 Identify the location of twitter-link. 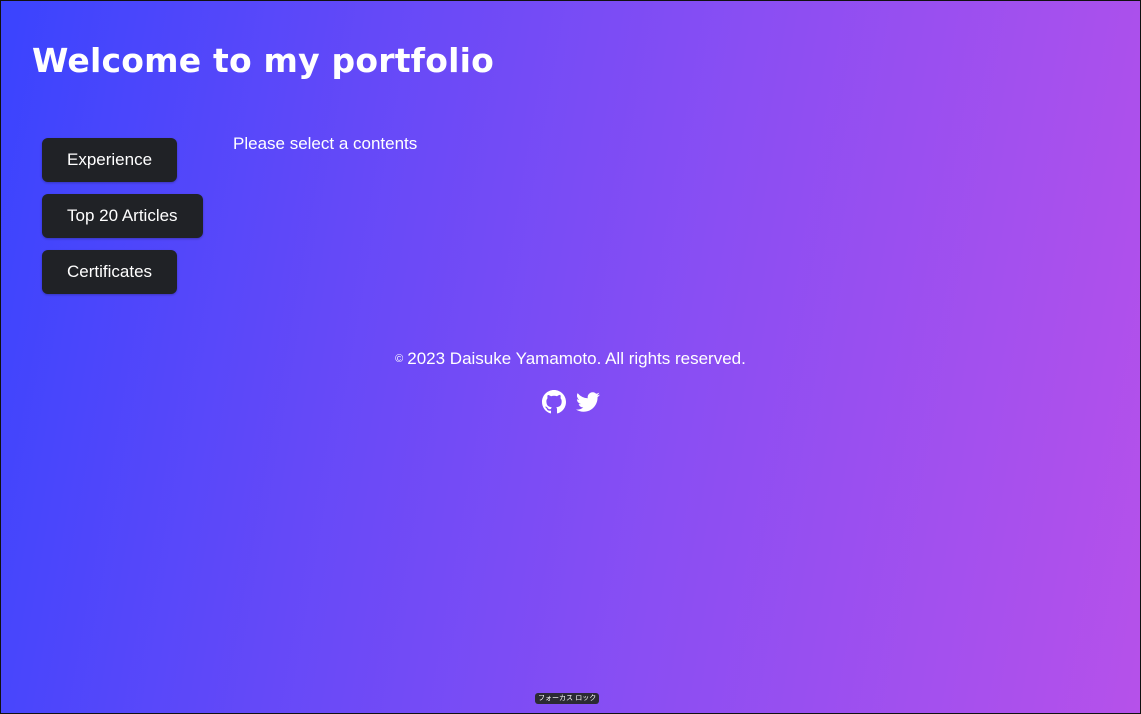
(587, 402).